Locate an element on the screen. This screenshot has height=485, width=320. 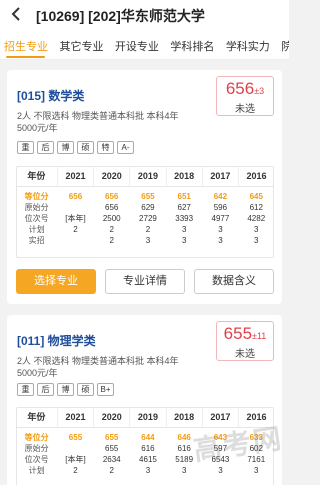
table-row: 计划 2 2 3 3 3 3 is located at coordinates (143, 470).